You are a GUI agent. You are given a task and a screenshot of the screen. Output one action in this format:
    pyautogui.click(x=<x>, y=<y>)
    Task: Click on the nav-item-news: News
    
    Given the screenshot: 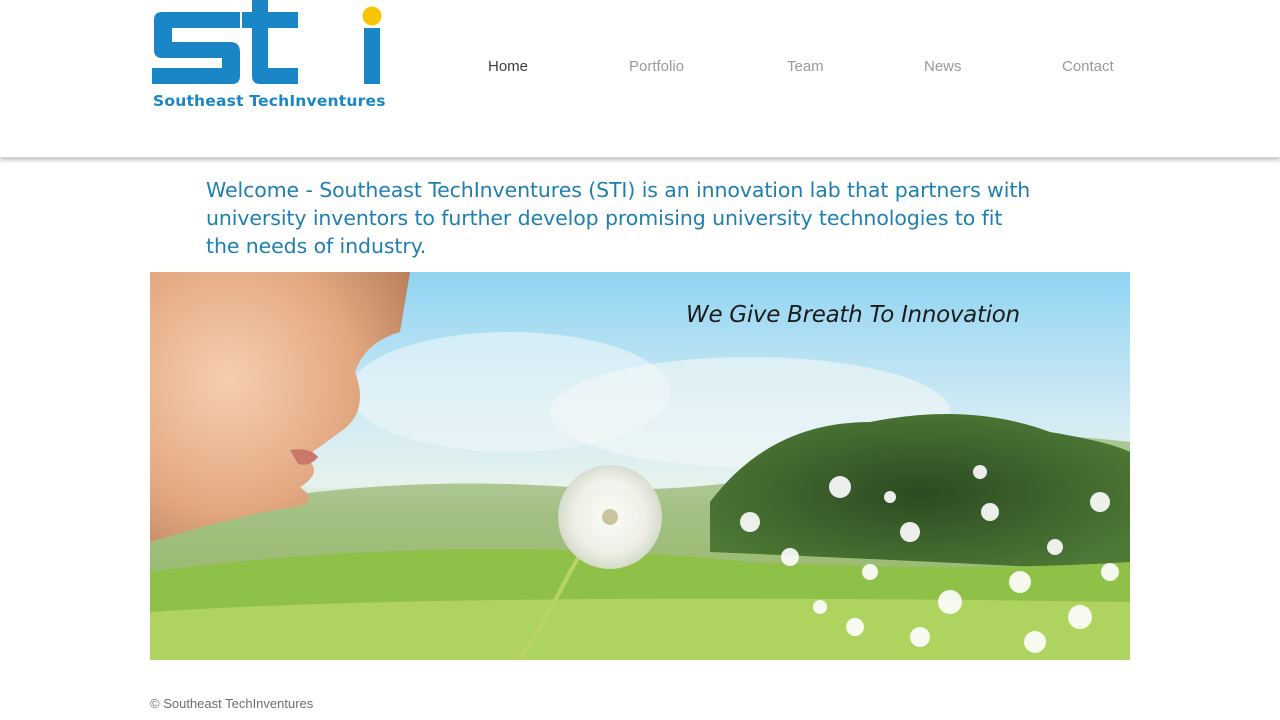 What is the action you would take?
    pyautogui.click(x=943, y=66)
    